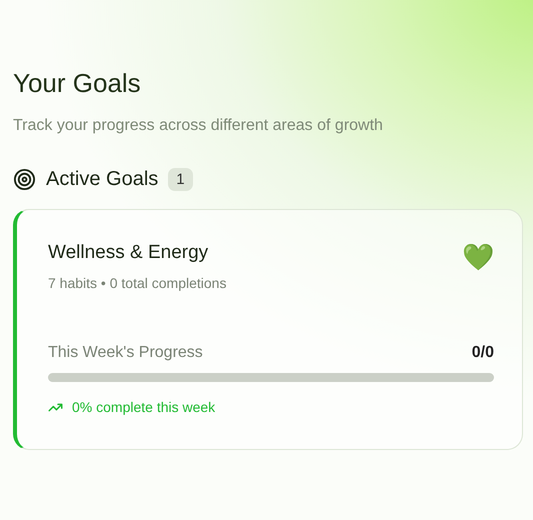 This screenshot has width=533, height=520. I want to click on progress-label: This Week's Progress, so click(125, 353).